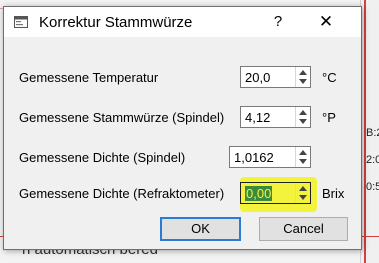 This screenshot has width=379, height=263. What do you see at coordinates (200, 229) in the screenshot?
I see `ok-button: OK` at bounding box center [200, 229].